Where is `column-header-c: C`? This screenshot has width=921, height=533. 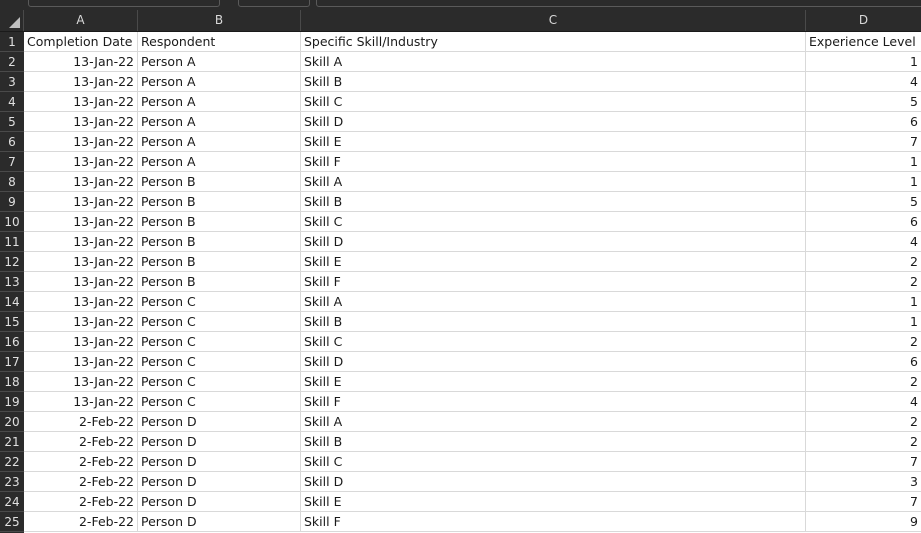 column-header-c: C is located at coordinates (553, 20).